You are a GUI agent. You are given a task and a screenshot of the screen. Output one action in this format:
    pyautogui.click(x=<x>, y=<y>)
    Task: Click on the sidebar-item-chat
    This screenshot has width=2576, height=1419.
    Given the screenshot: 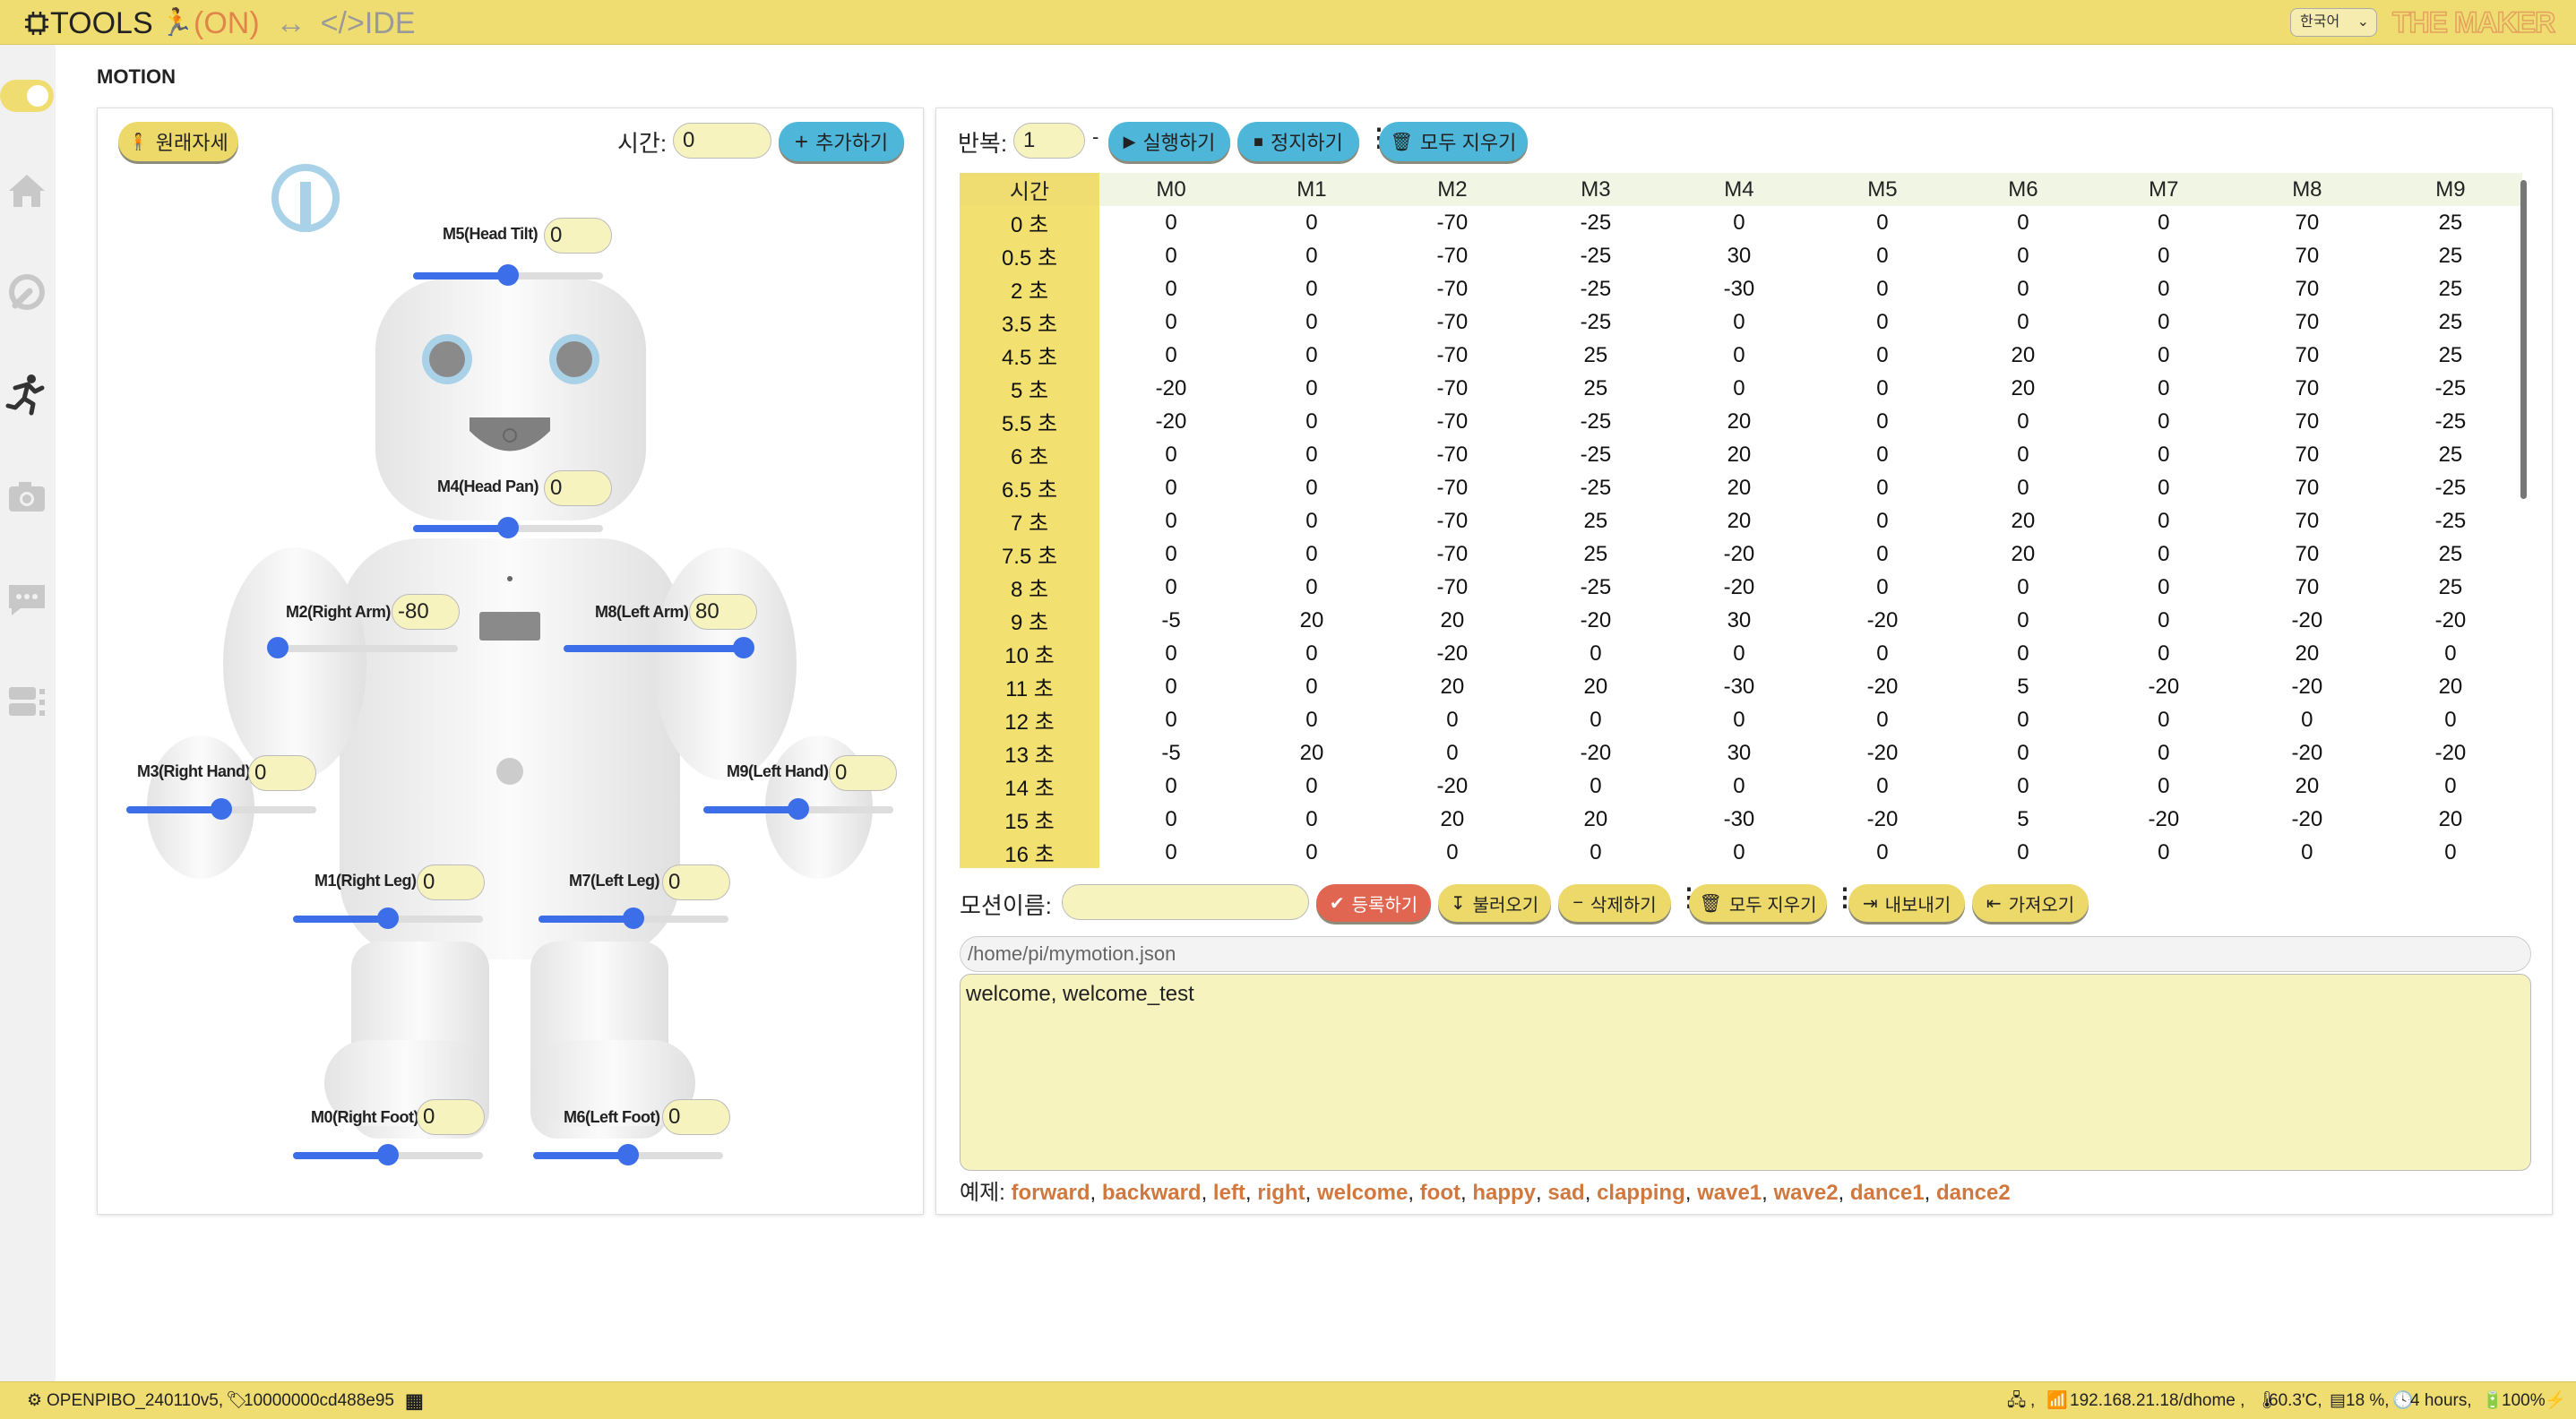 What is the action you would take?
    pyautogui.click(x=27, y=598)
    